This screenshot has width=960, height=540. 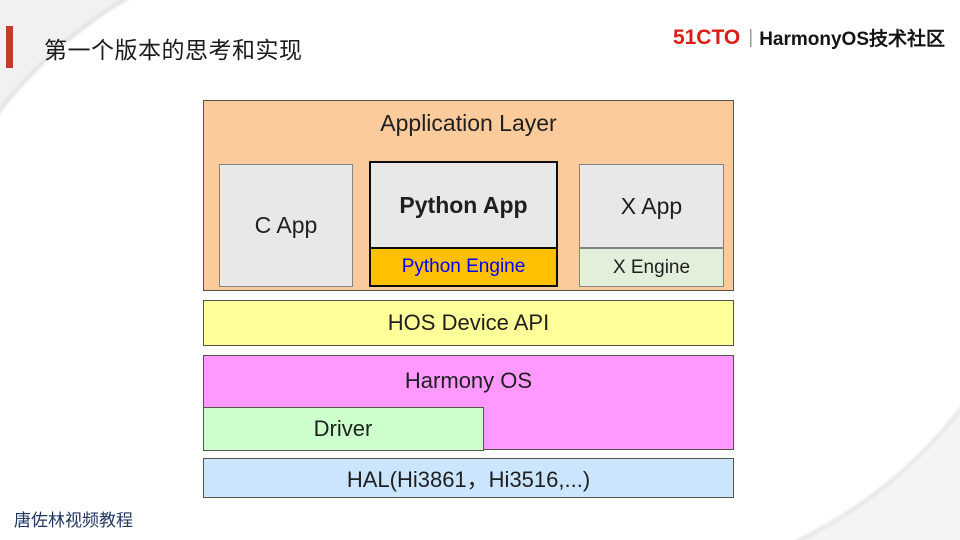 What do you see at coordinates (73, 520) in the screenshot?
I see `footer-credit: 唐佐林视频教程` at bounding box center [73, 520].